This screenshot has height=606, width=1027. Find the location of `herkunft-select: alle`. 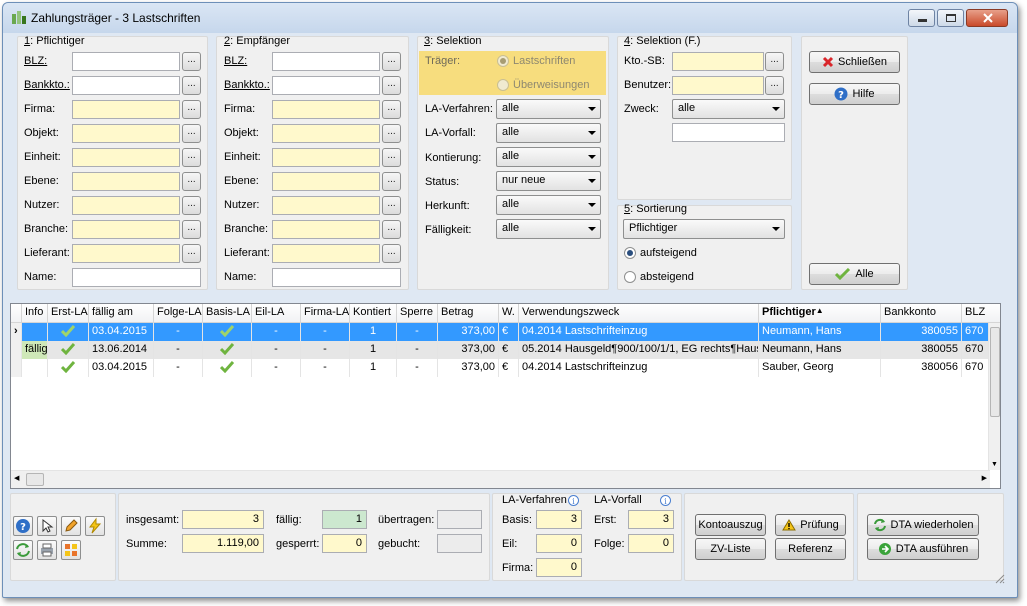

herkunft-select: alle is located at coordinates (548, 205).